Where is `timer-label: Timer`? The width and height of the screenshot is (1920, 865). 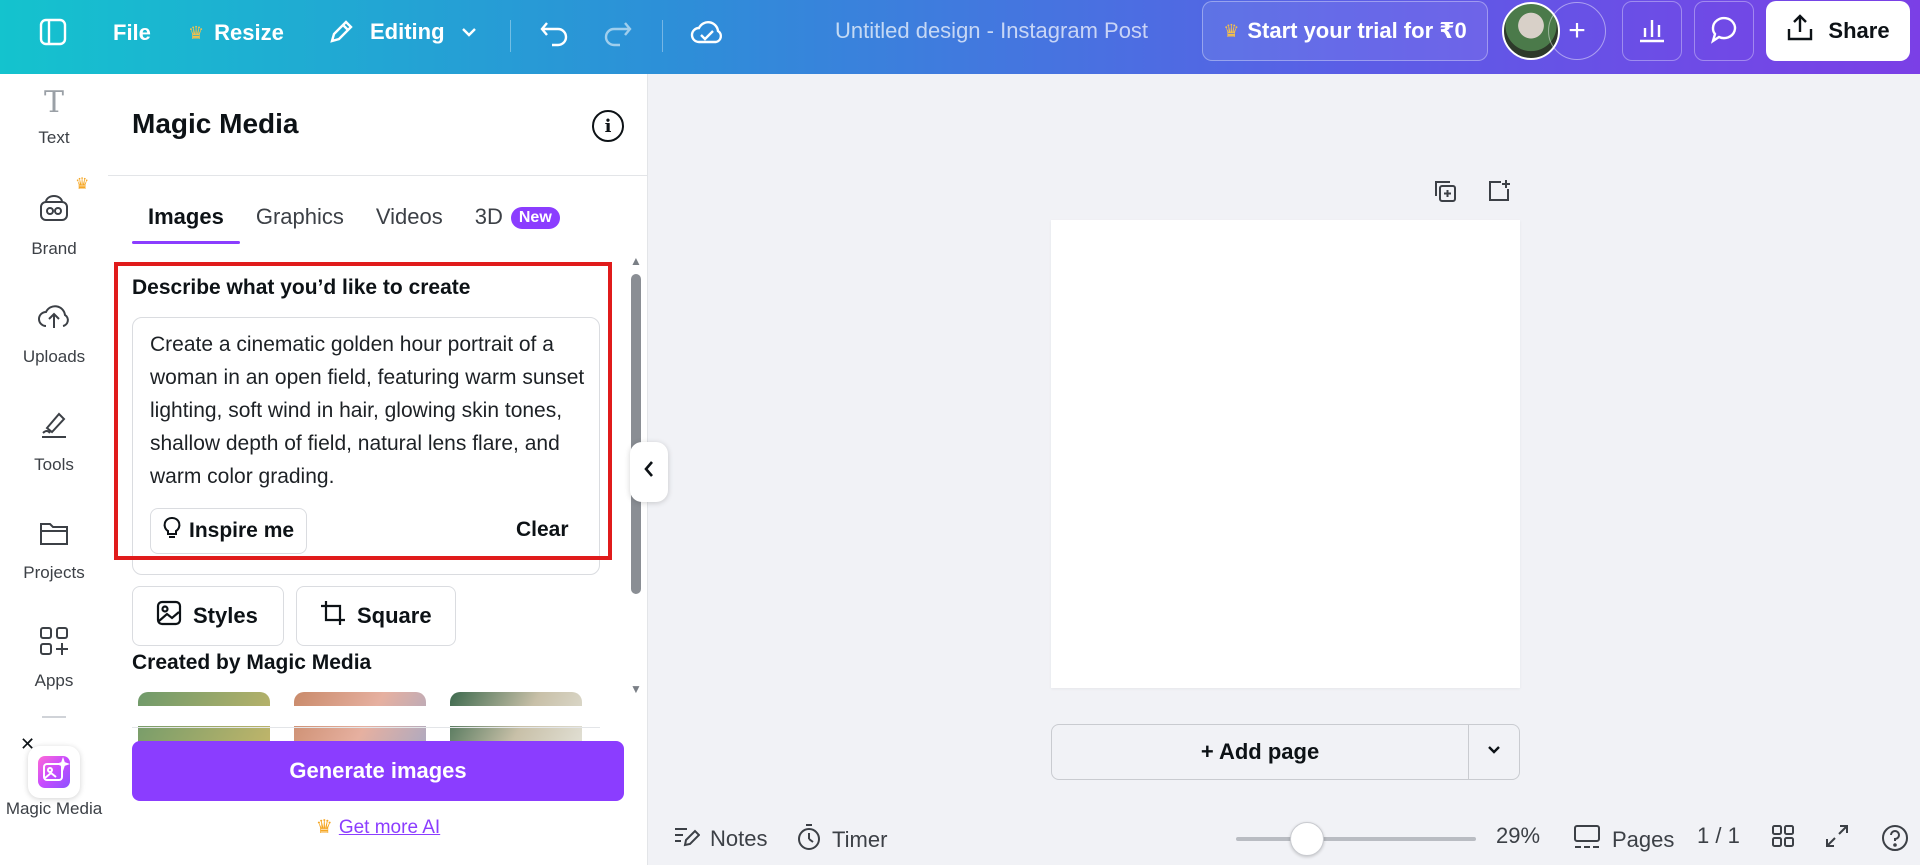 timer-label: Timer is located at coordinates (860, 839).